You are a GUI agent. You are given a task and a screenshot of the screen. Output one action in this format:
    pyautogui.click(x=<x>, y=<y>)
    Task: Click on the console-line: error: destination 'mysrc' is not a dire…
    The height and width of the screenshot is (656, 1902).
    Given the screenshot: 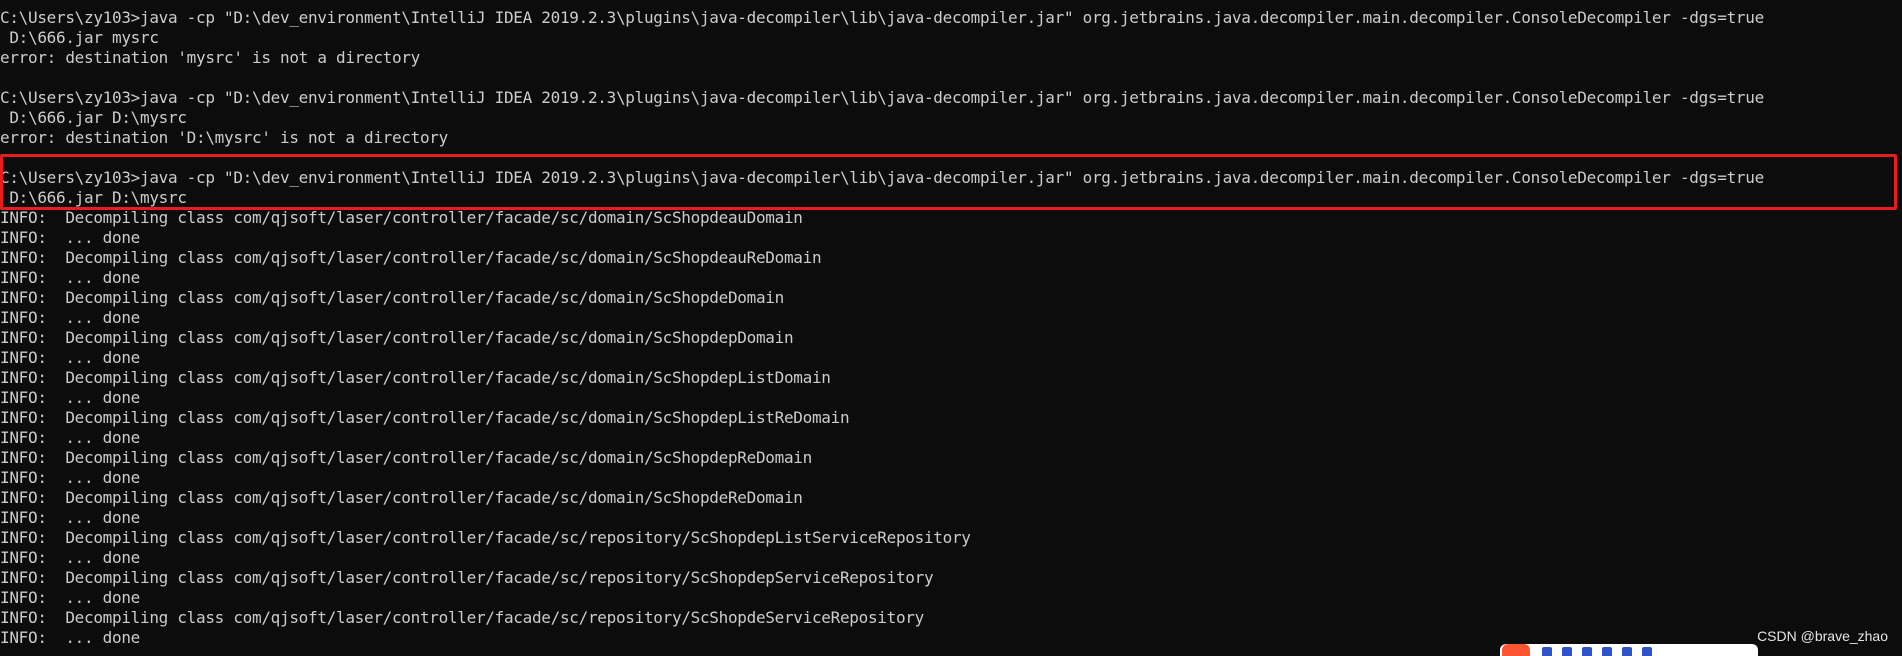 What is the action you would take?
    pyautogui.click(x=210, y=57)
    